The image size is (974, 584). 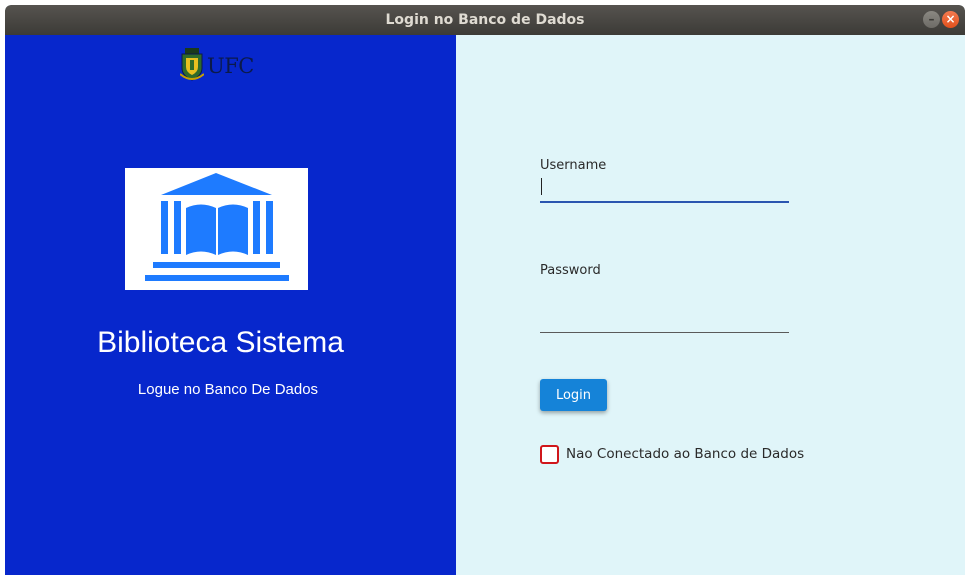 What do you see at coordinates (573, 395) in the screenshot?
I see `login-button: Login` at bounding box center [573, 395].